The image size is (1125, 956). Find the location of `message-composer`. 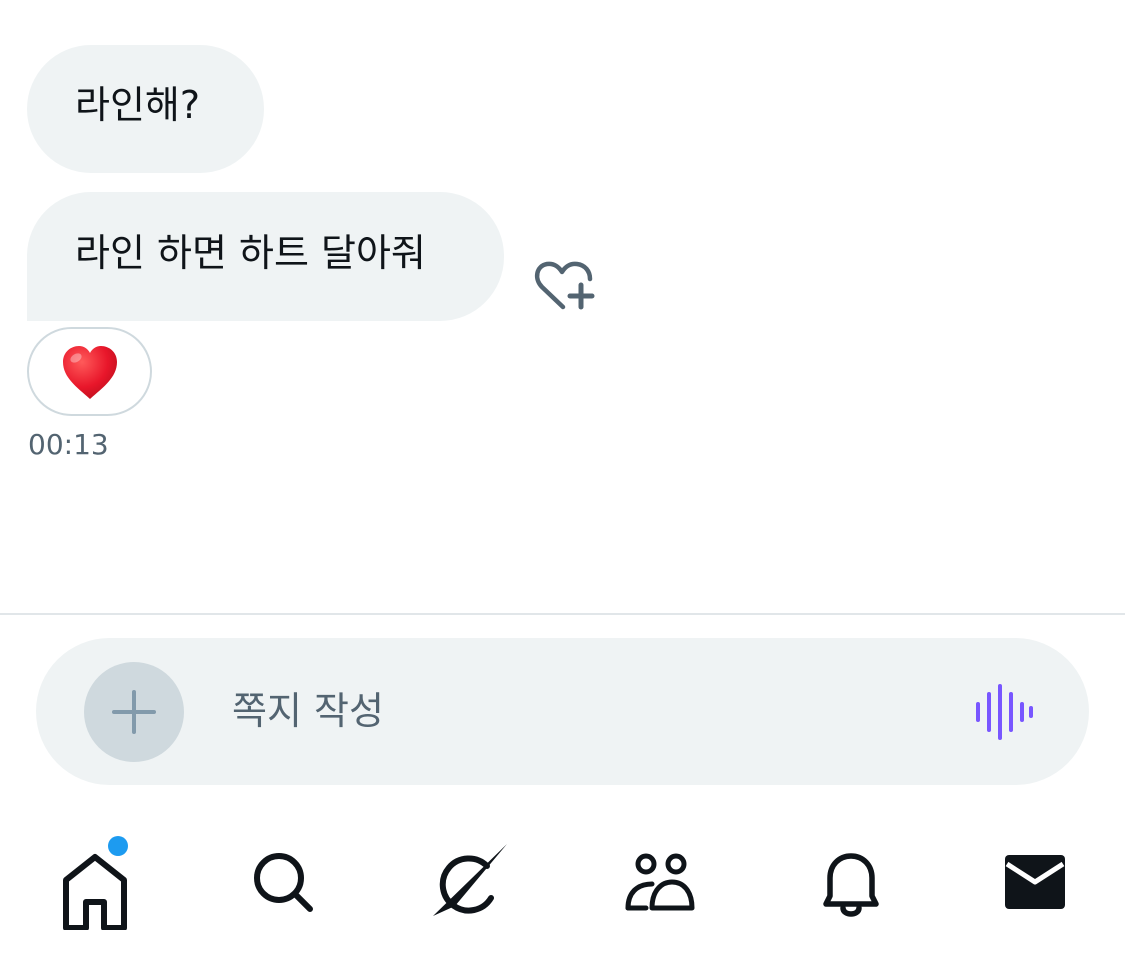

message-composer is located at coordinates (562, 711).